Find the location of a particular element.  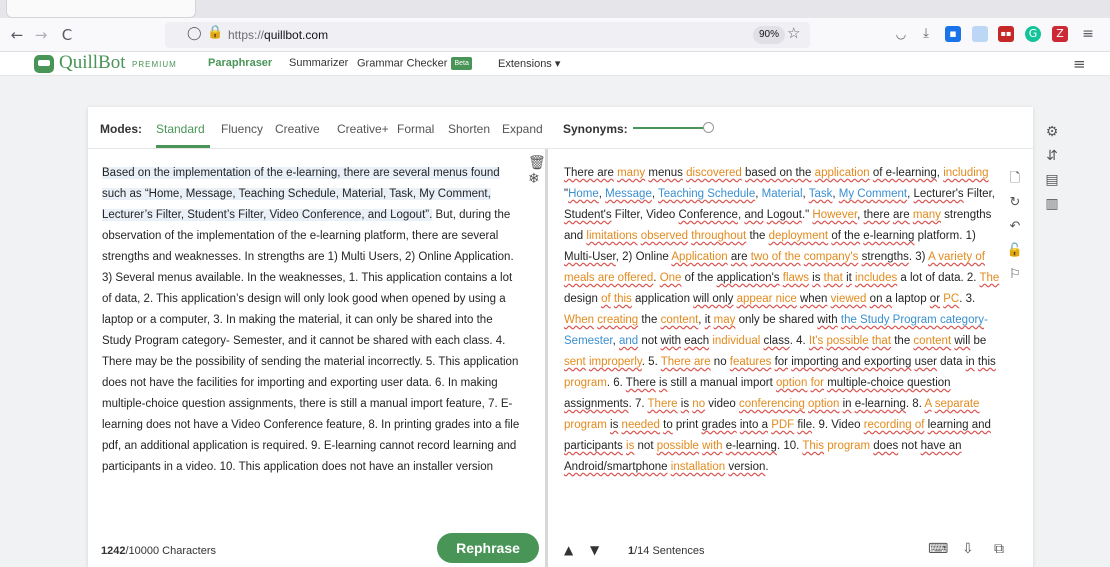

mode-formal: Formal is located at coordinates (415, 129).